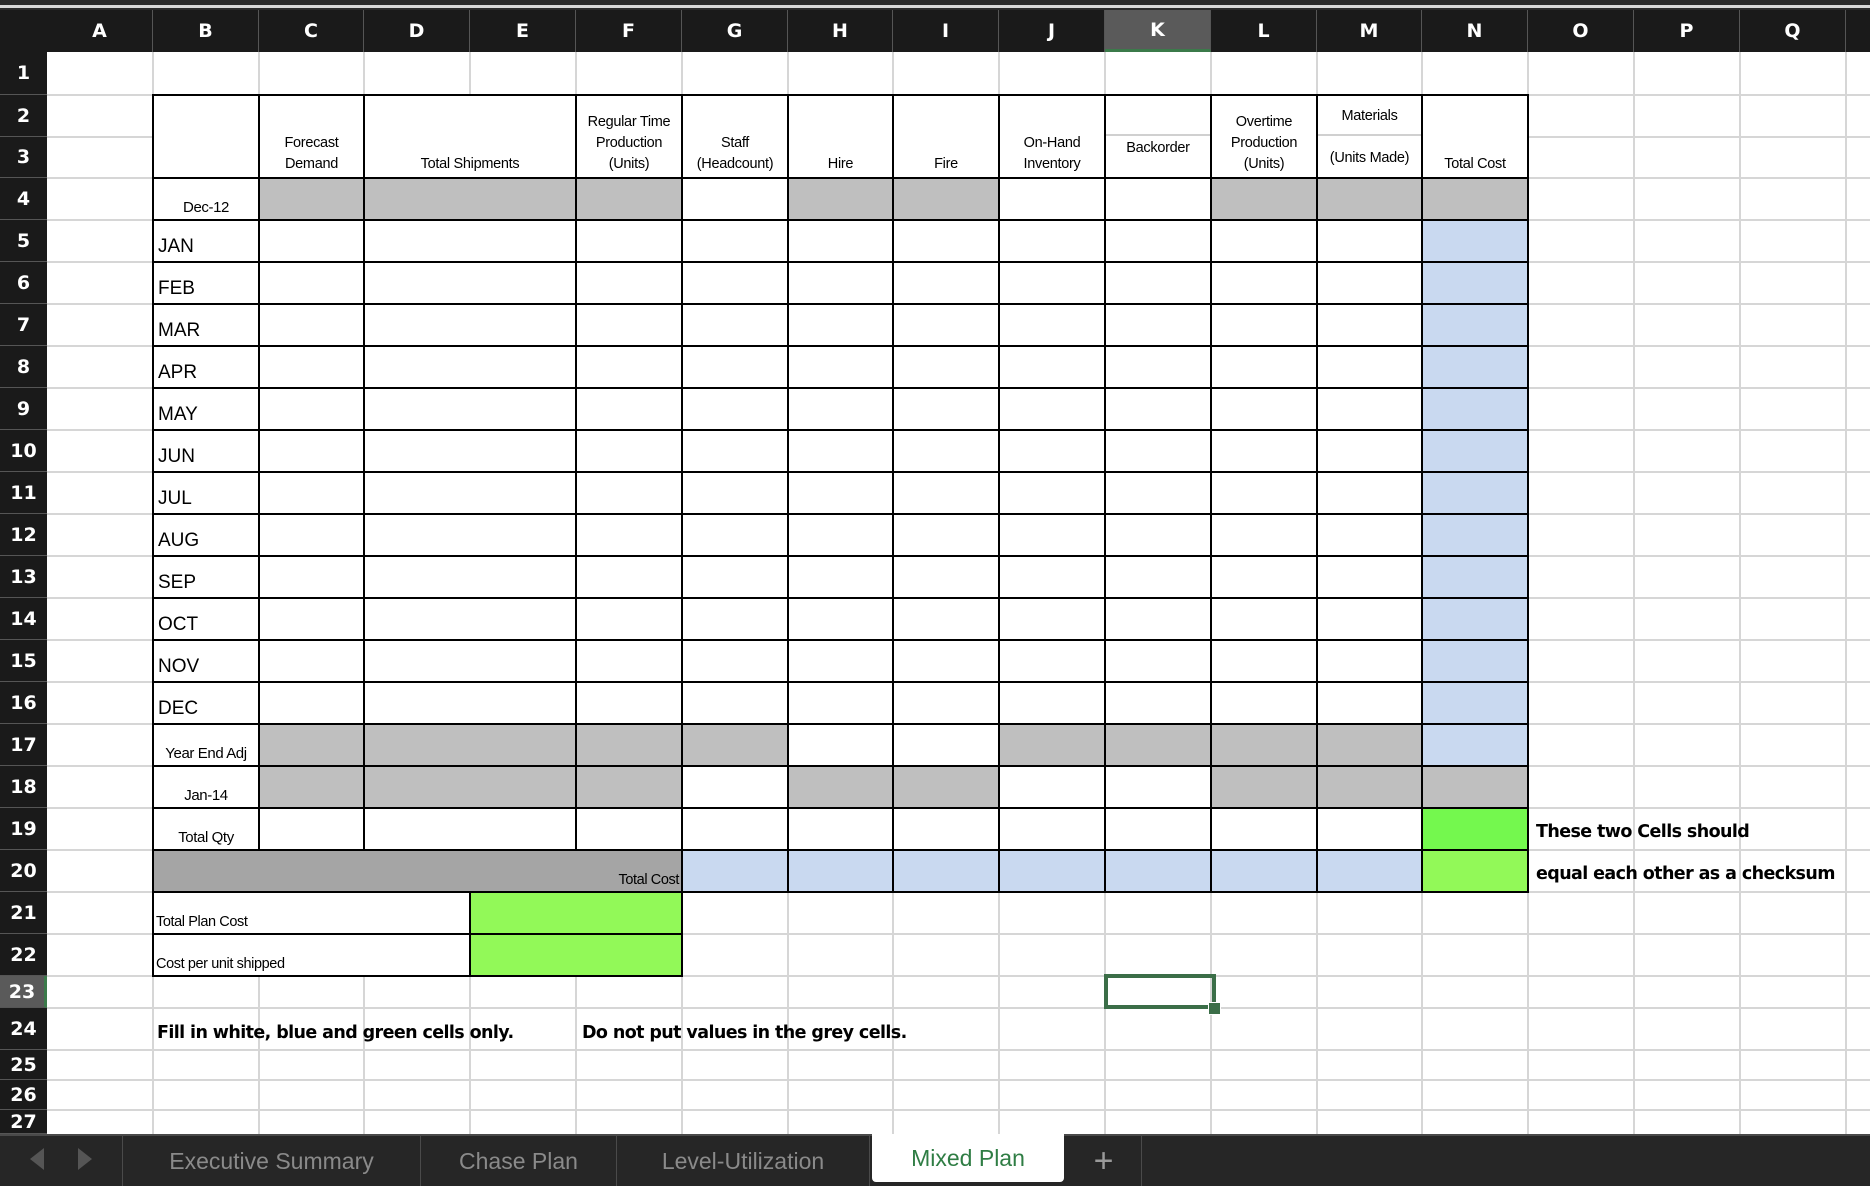 Image resolution: width=1870 pixels, height=1186 pixels. Describe the element at coordinates (946, 577) in the screenshot. I see `cell-i13` at that location.